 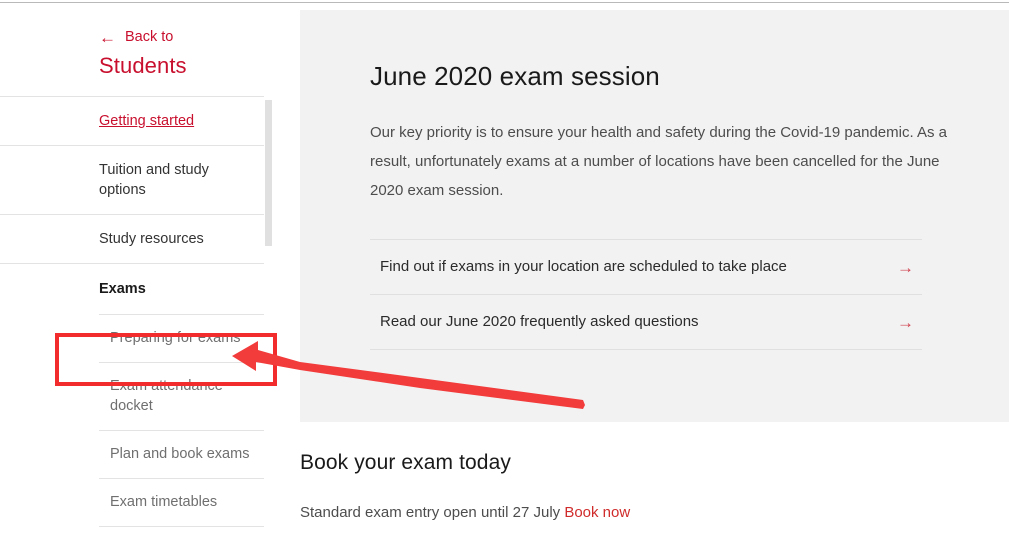 What do you see at coordinates (185, 66) in the screenshot?
I see `sidebar-section-title: Students` at bounding box center [185, 66].